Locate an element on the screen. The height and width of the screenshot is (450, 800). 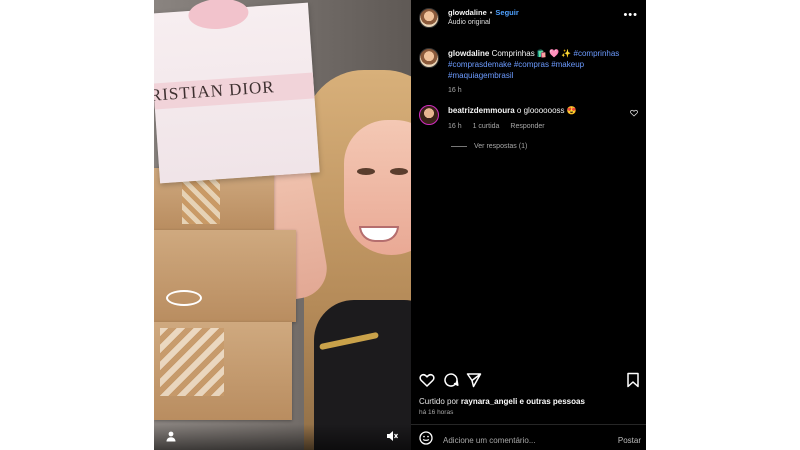
reply-button: Responder is located at coordinates (527, 126).